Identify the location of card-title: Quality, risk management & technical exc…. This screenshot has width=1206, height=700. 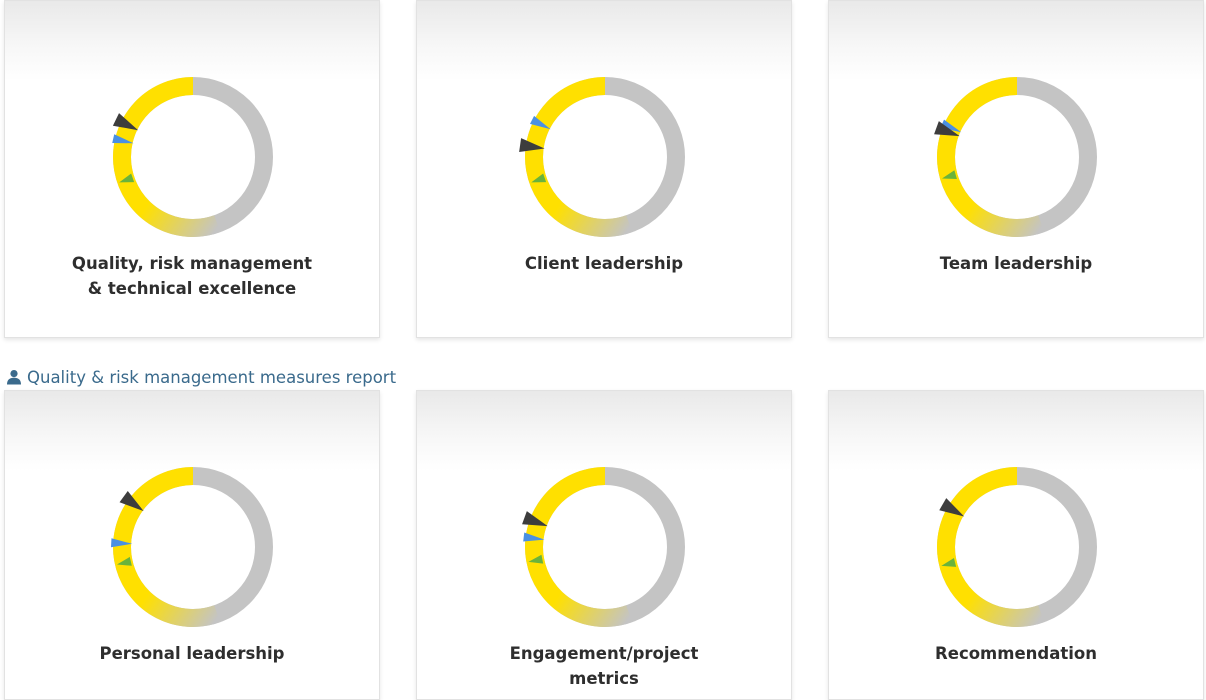
(192, 276).